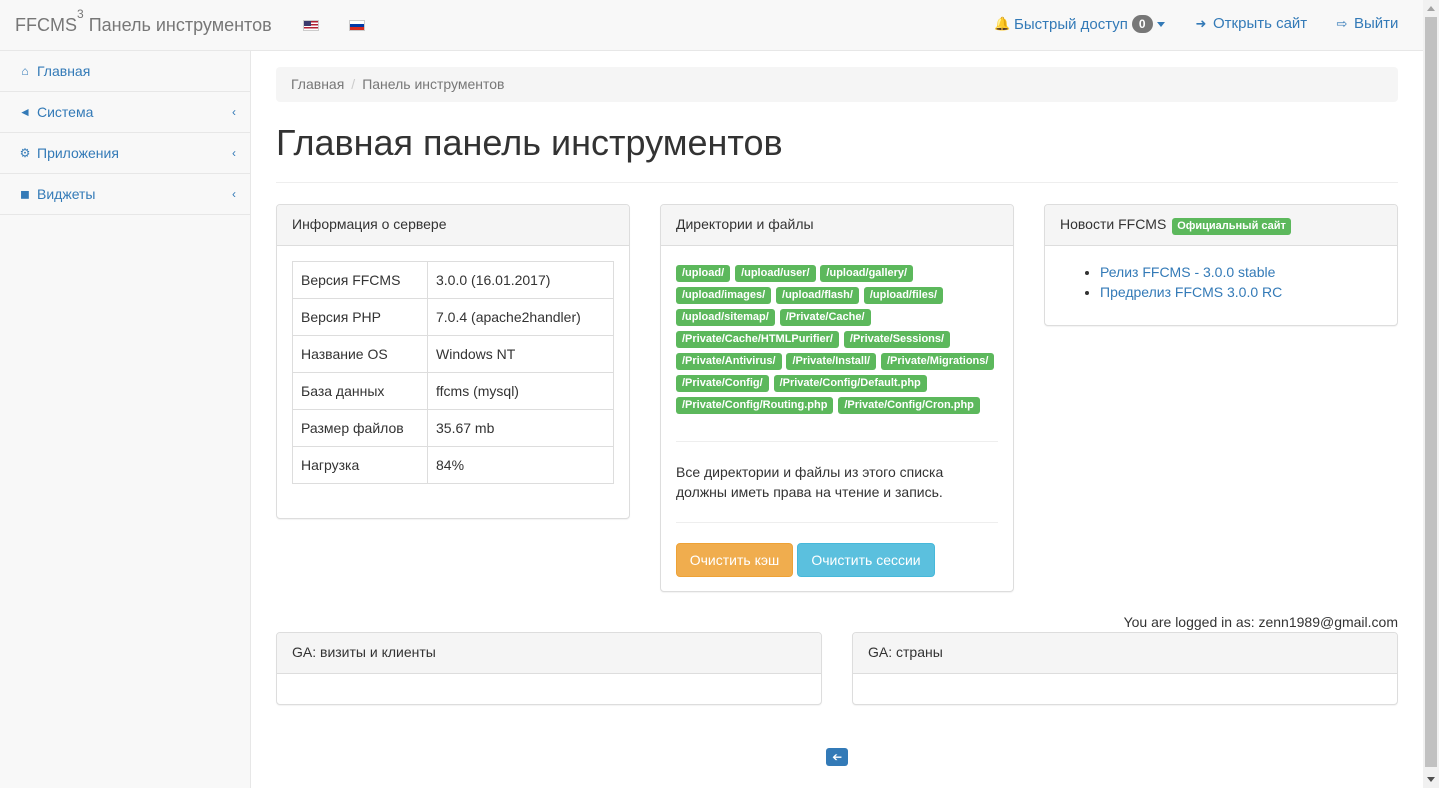  Describe the element at coordinates (360, 354) in the screenshot. I see `row-key: Название OS` at that location.